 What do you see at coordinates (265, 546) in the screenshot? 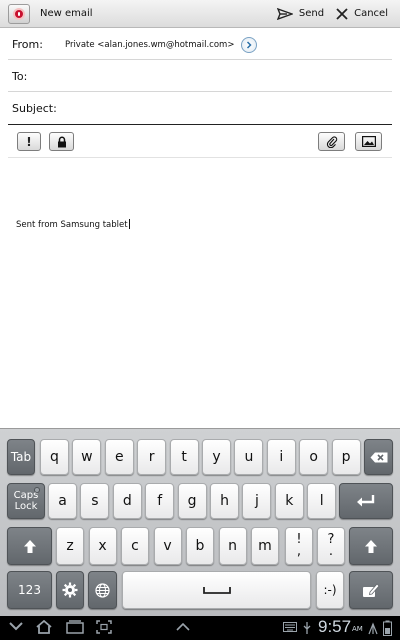
I see `key-m: m` at bounding box center [265, 546].